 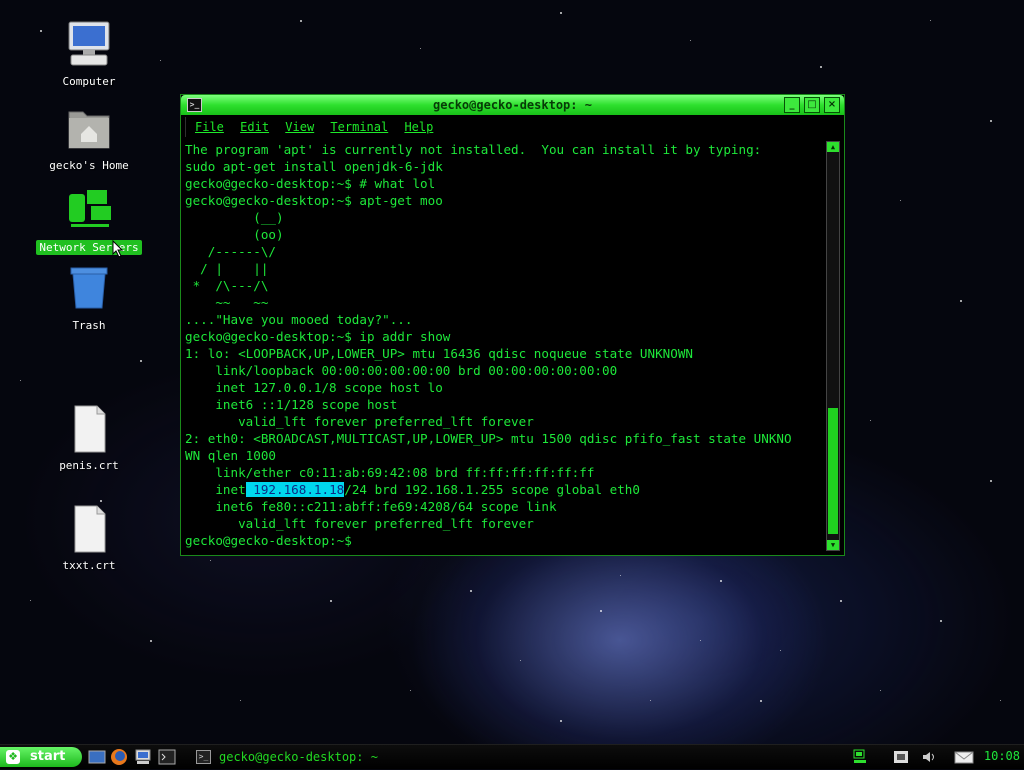 I want to click on desktop-icon-label: penis.crt, so click(x=89, y=465).